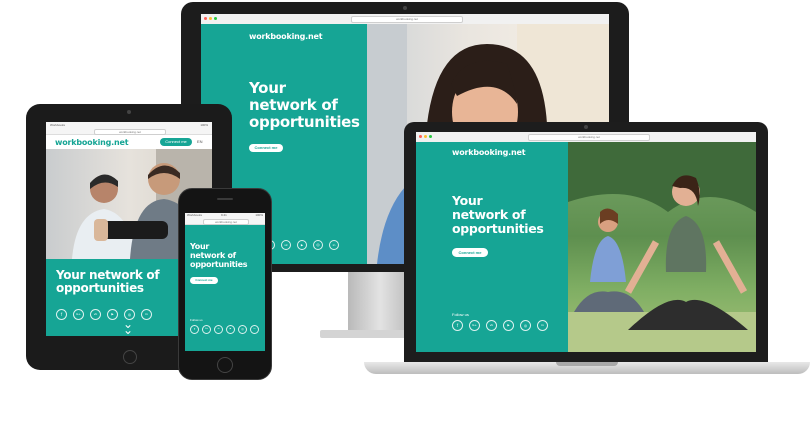  I want to click on laptop-logo: workbooking.net, so click(489, 152).